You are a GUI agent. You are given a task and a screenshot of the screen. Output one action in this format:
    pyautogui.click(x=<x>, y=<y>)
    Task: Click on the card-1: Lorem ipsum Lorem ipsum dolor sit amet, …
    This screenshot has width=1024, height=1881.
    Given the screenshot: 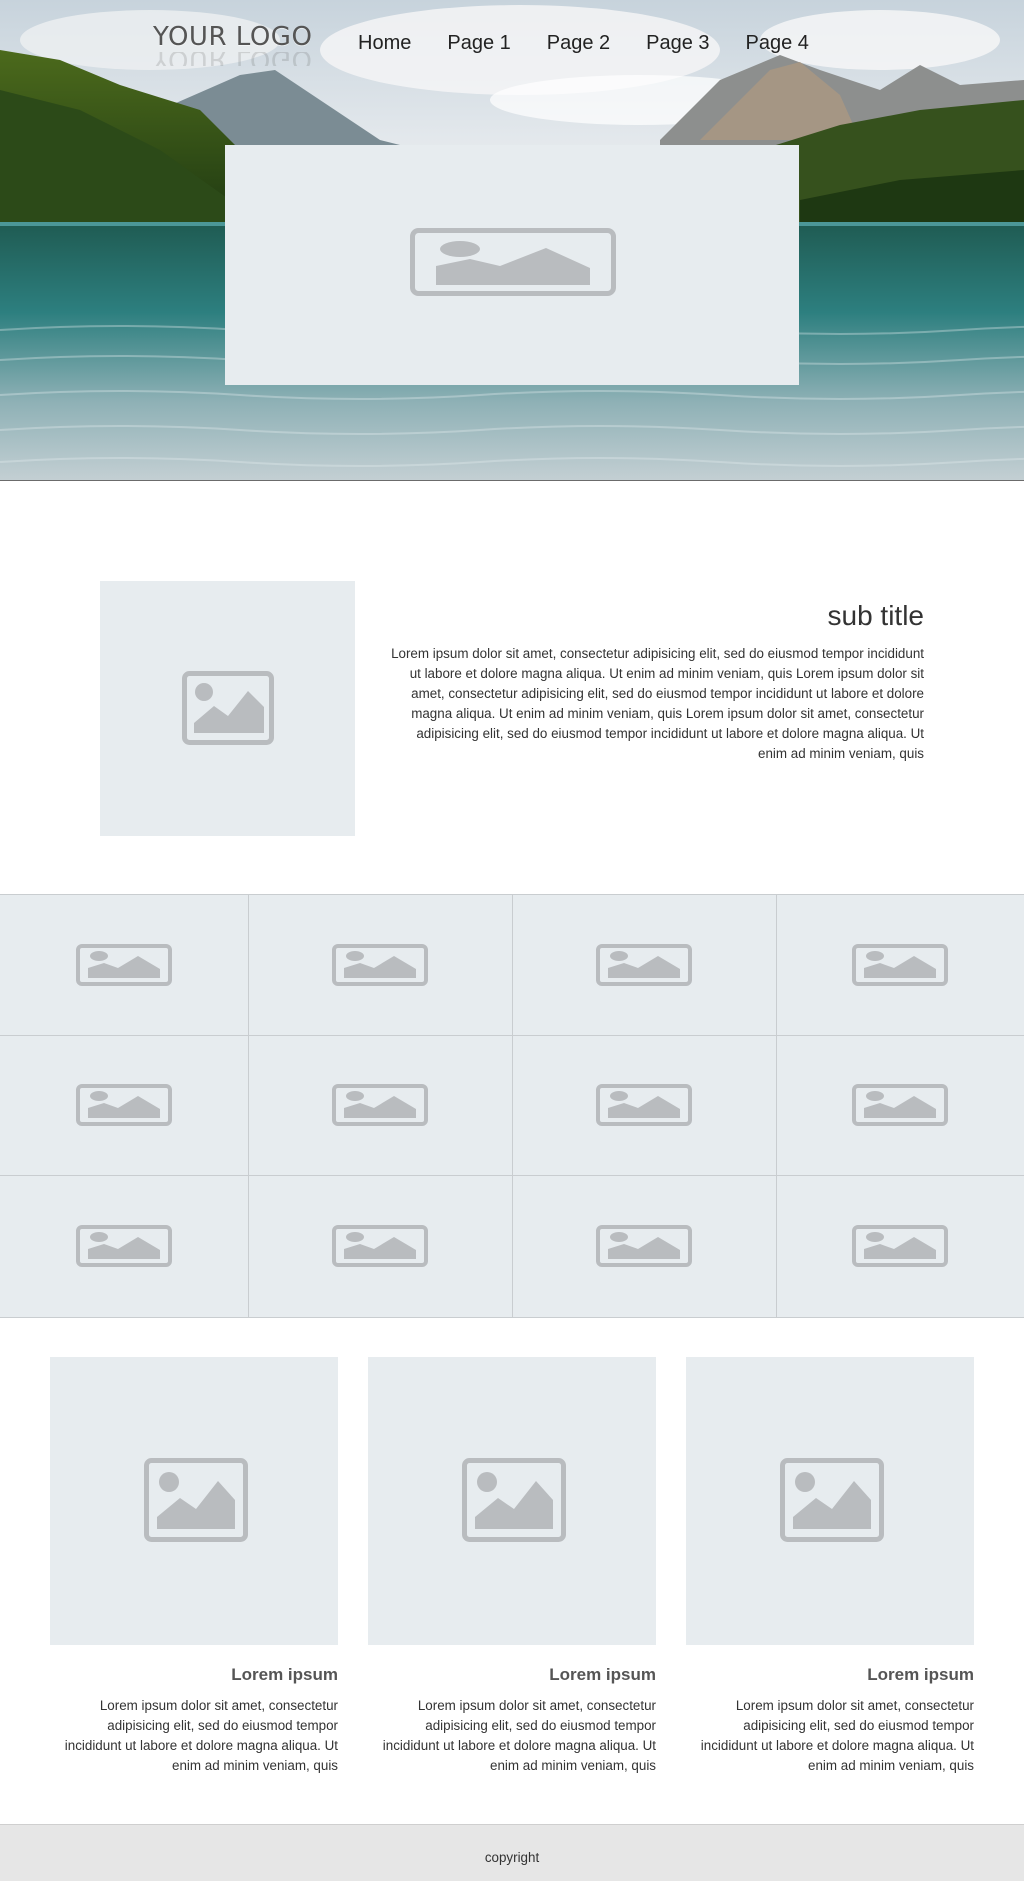 What is the action you would take?
    pyautogui.click(x=194, y=1566)
    